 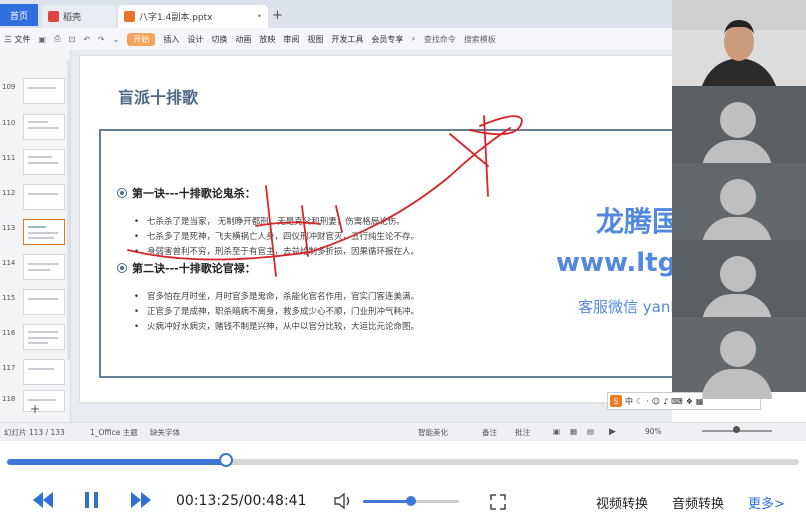 I want to click on fast-forward-icon, so click(x=141, y=500).